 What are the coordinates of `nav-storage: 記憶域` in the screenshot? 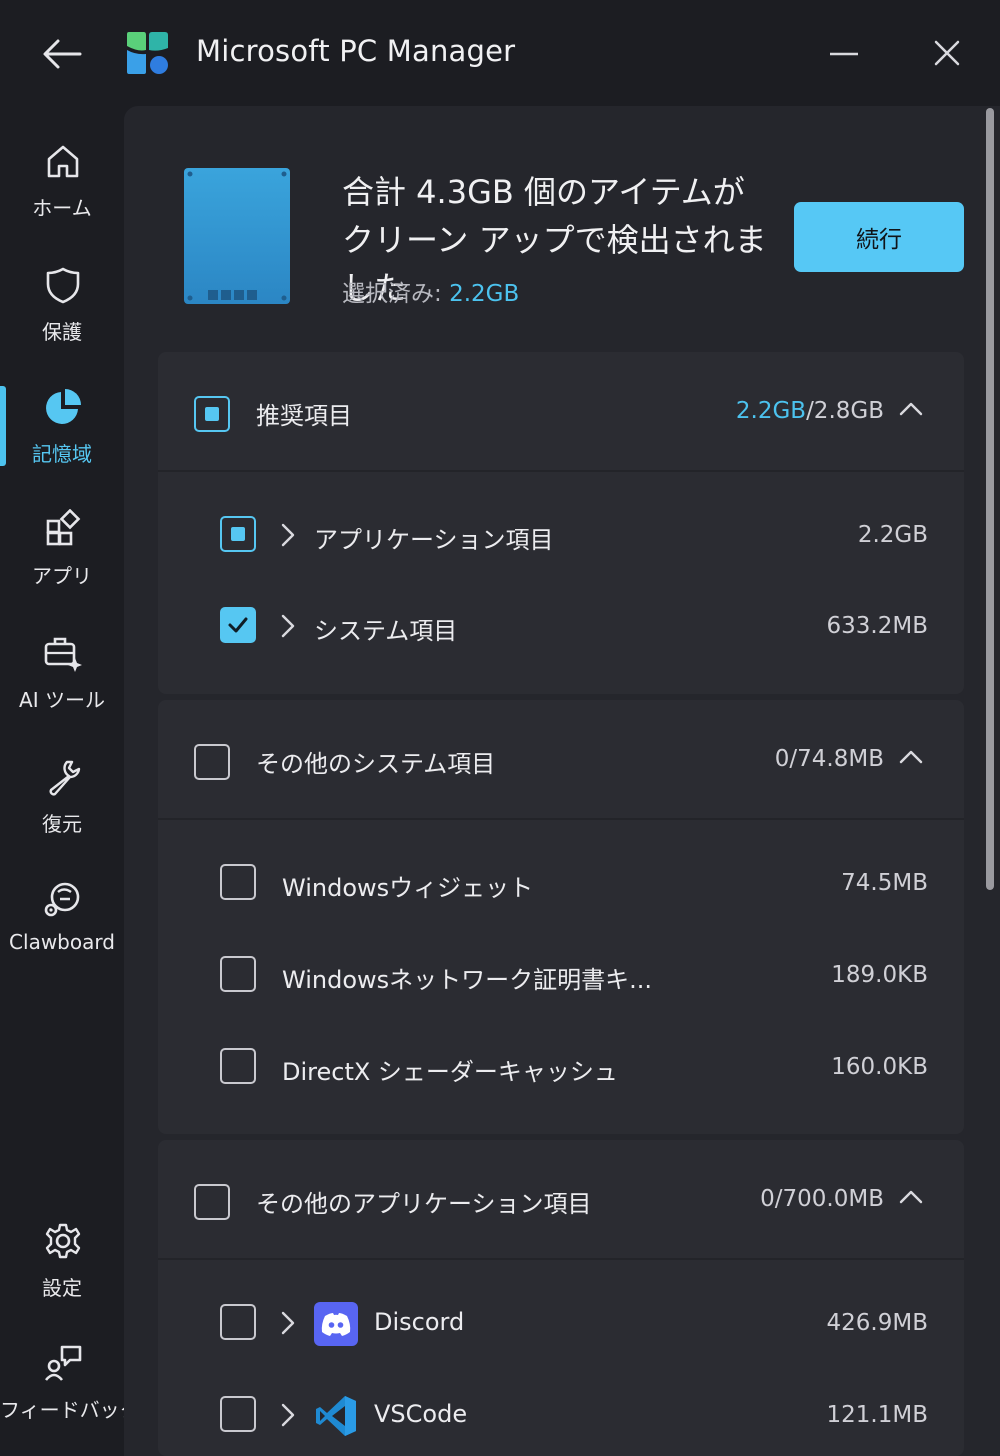 It's located at (62, 441).